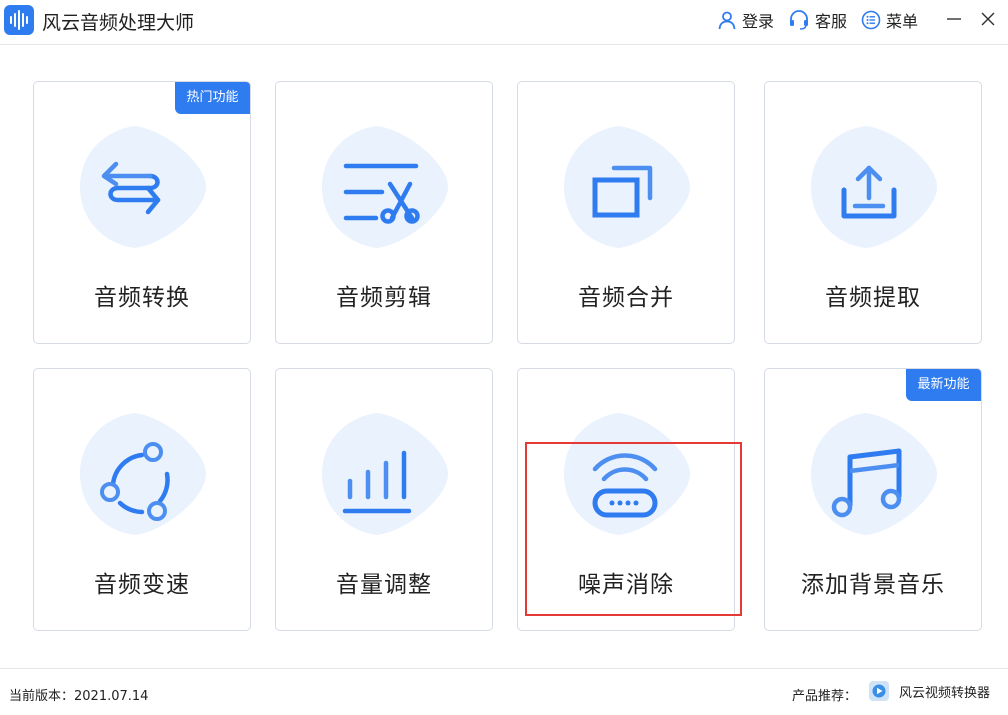 Image resolution: width=1008 pixels, height=715 pixels. What do you see at coordinates (873, 585) in the screenshot?
I see `card-label: 添加背景音乐` at bounding box center [873, 585].